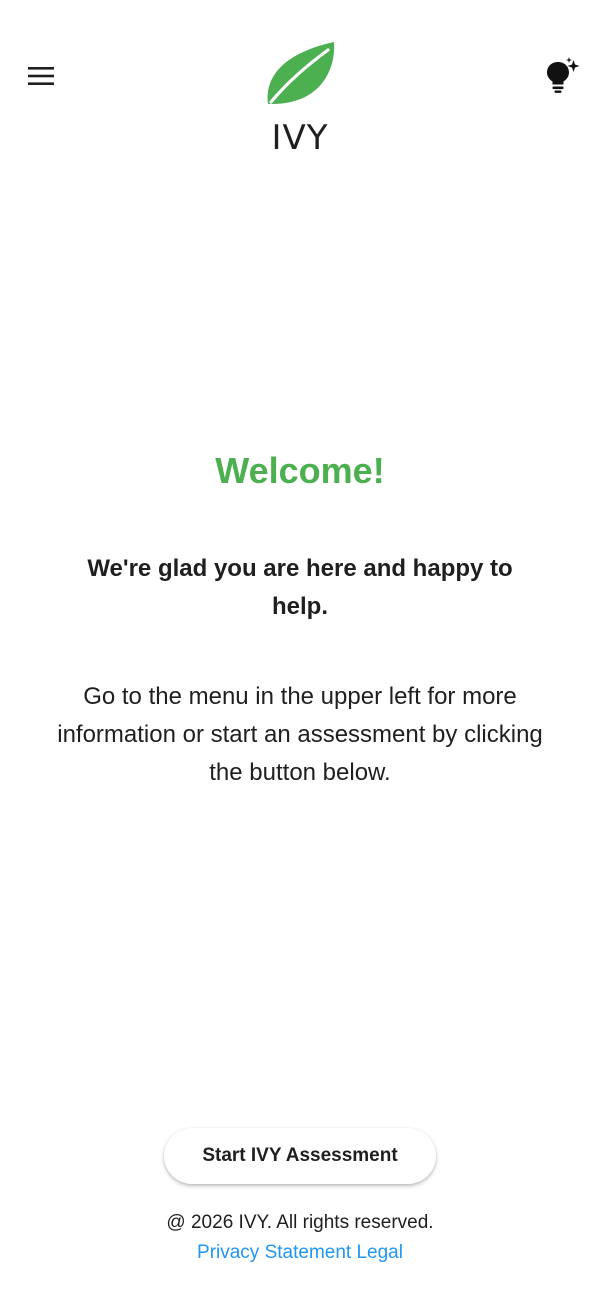 Image resolution: width=600 pixels, height=1298 pixels. What do you see at coordinates (300, 470) in the screenshot?
I see `welcome-heading: Welcome!` at bounding box center [300, 470].